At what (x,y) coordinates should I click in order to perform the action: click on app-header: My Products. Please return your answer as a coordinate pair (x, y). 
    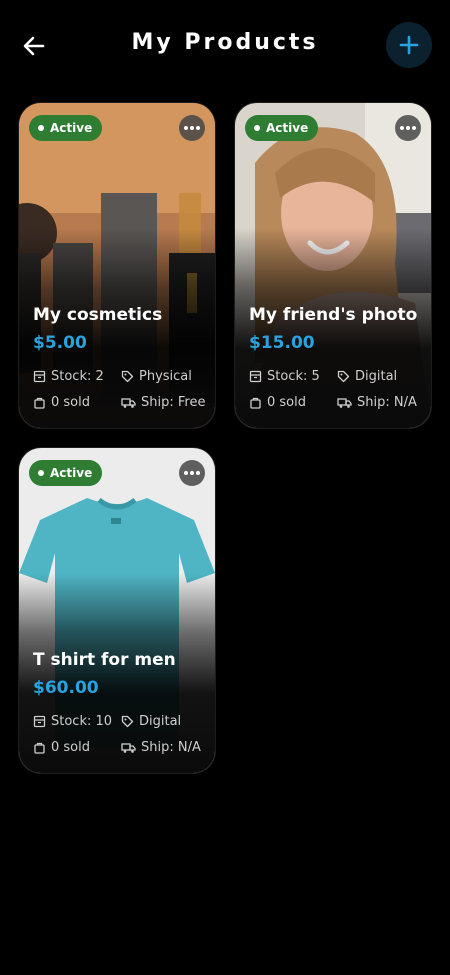
    Looking at the image, I should click on (225, 46).